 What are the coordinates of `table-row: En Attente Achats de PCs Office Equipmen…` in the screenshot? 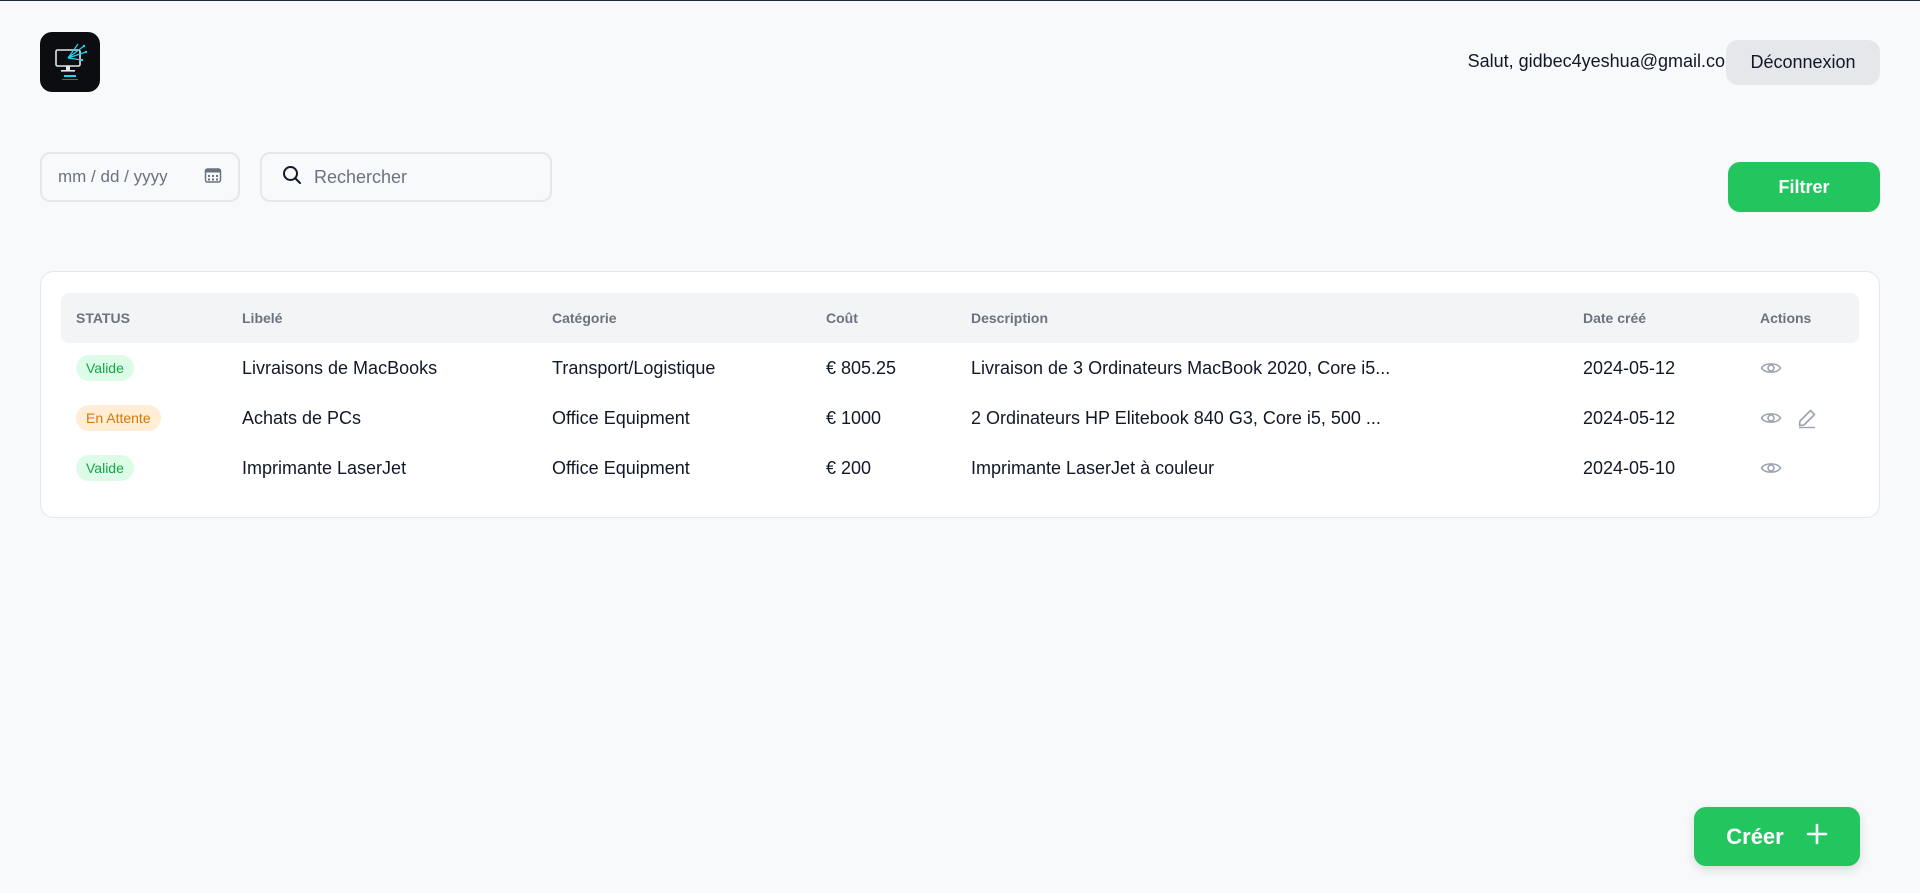 It's located at (960, 418).